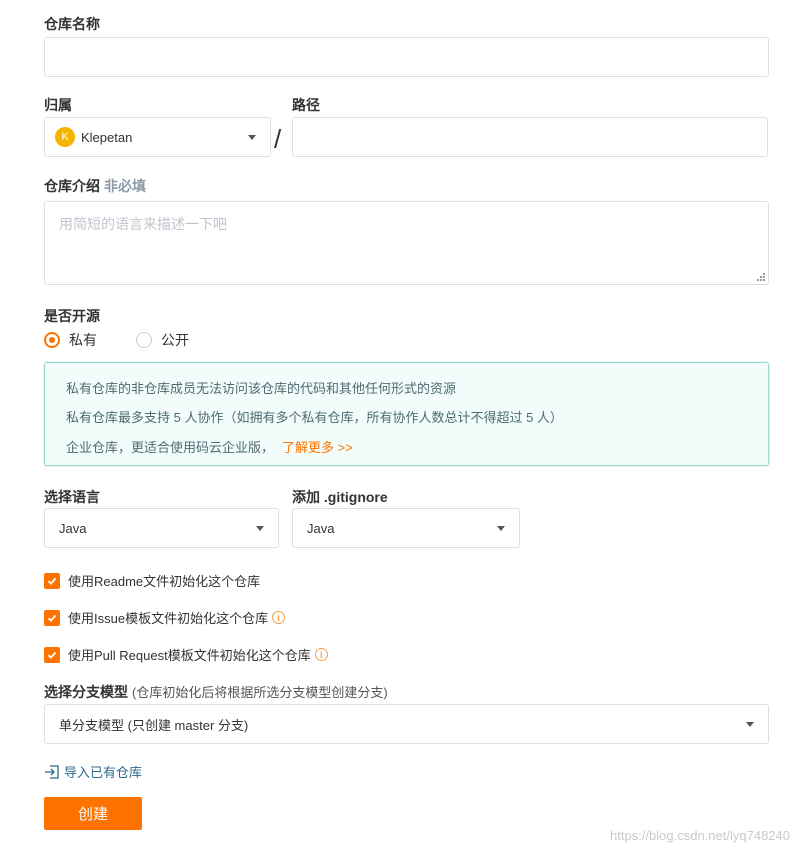 The height and width of the screenshot is (851, 800). What do you see at coordinates (73, 528) in the screenshot?
I see `language-value: Java` at bounding box center [73, 528].